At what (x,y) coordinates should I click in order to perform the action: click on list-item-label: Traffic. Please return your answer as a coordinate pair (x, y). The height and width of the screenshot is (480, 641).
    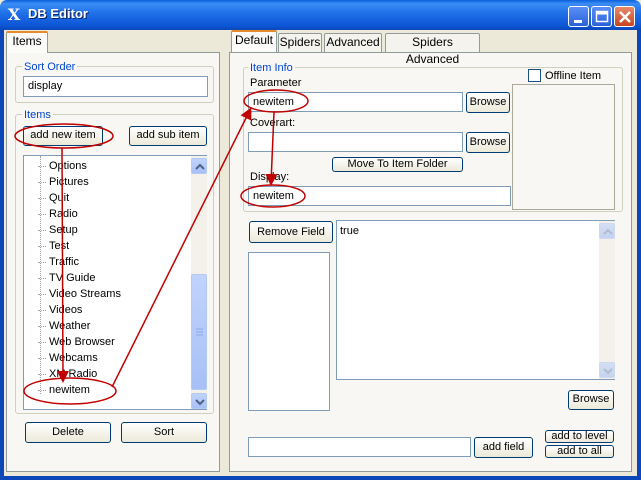
    Looking at the image, I should click on (64, 262).